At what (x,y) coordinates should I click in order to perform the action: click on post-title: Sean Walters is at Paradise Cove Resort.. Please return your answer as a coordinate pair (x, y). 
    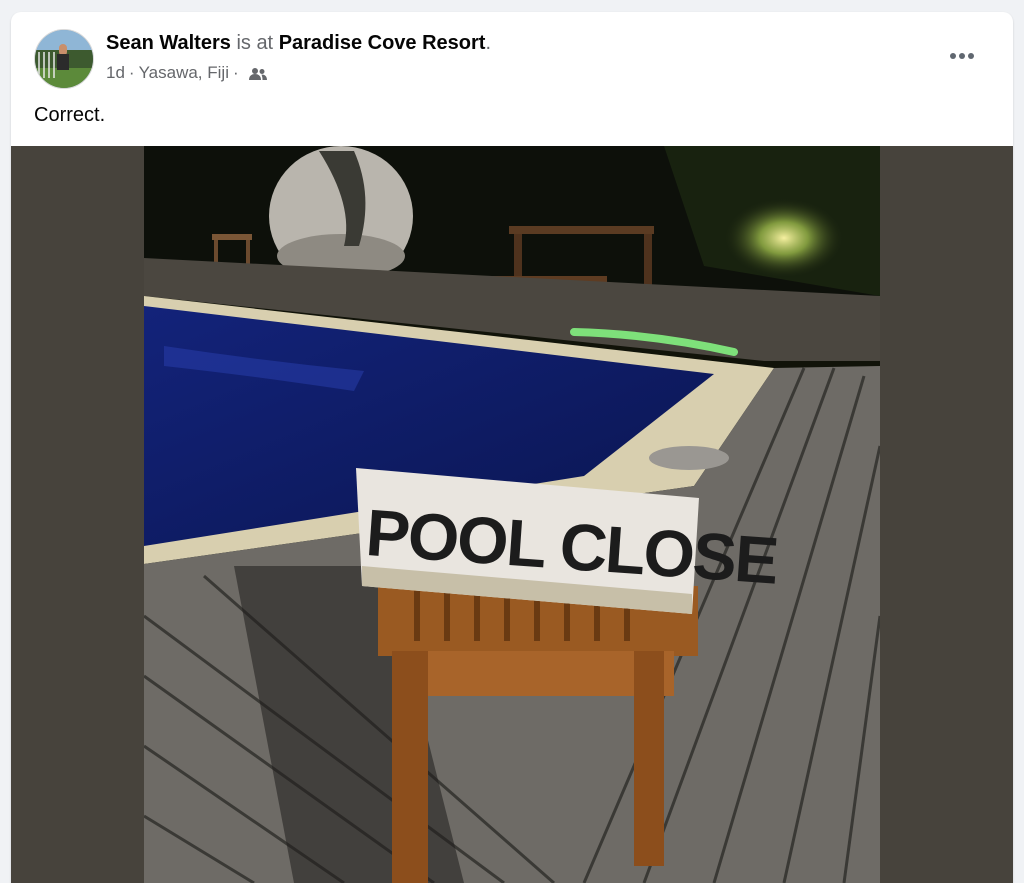
    Looking at the image, I should click on (298, 43).